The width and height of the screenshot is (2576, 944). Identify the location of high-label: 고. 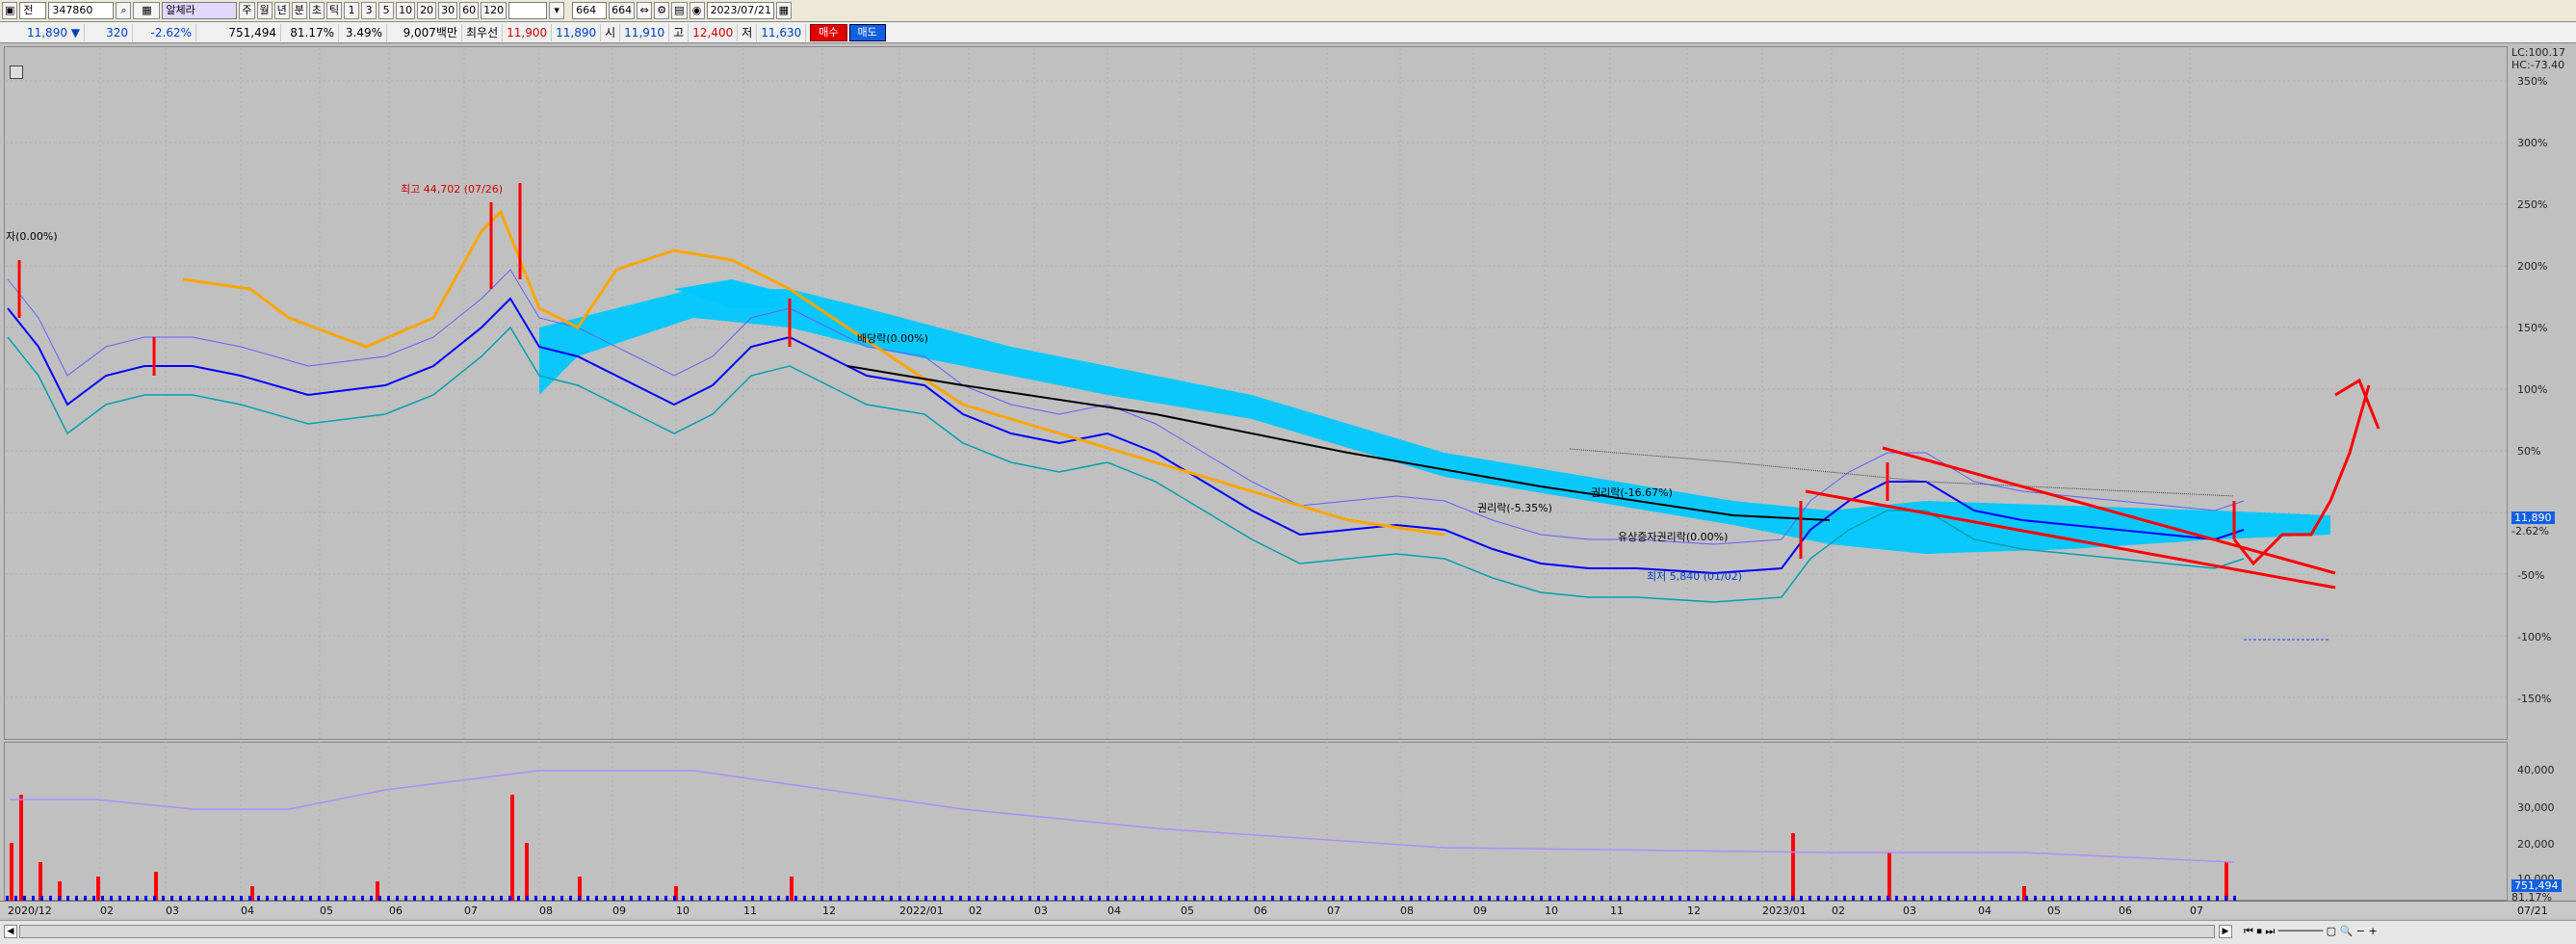
(679, 32).